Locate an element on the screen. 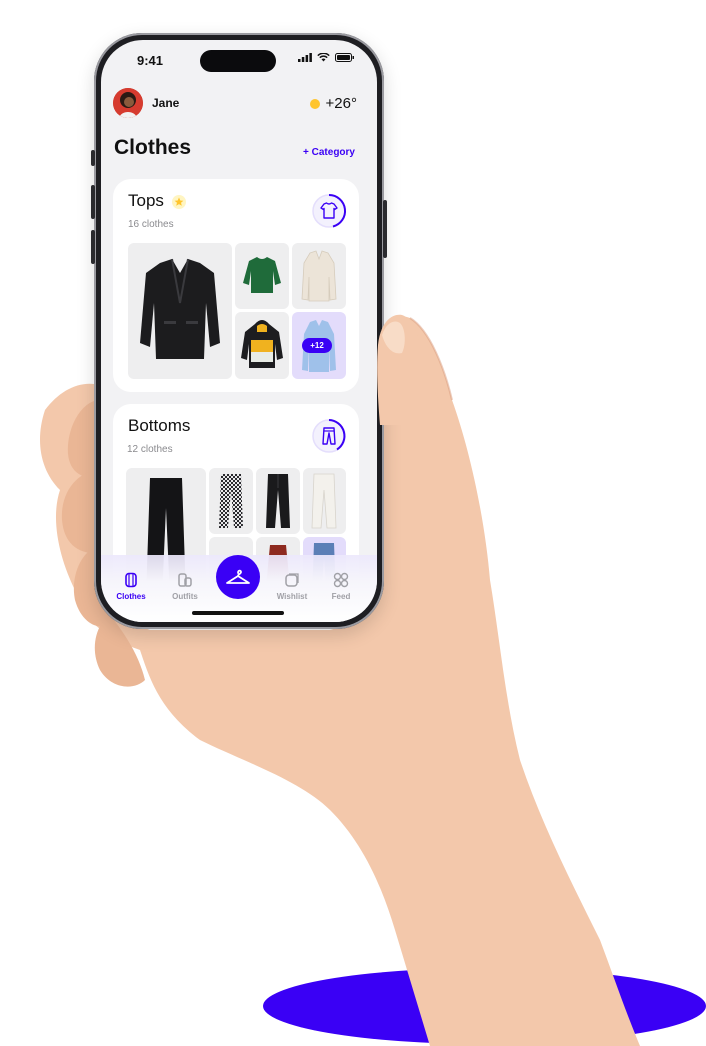 Image resolution: width=706 pixels, height=1046 pixels. dynamic-island is located at coordinates (238, 61).